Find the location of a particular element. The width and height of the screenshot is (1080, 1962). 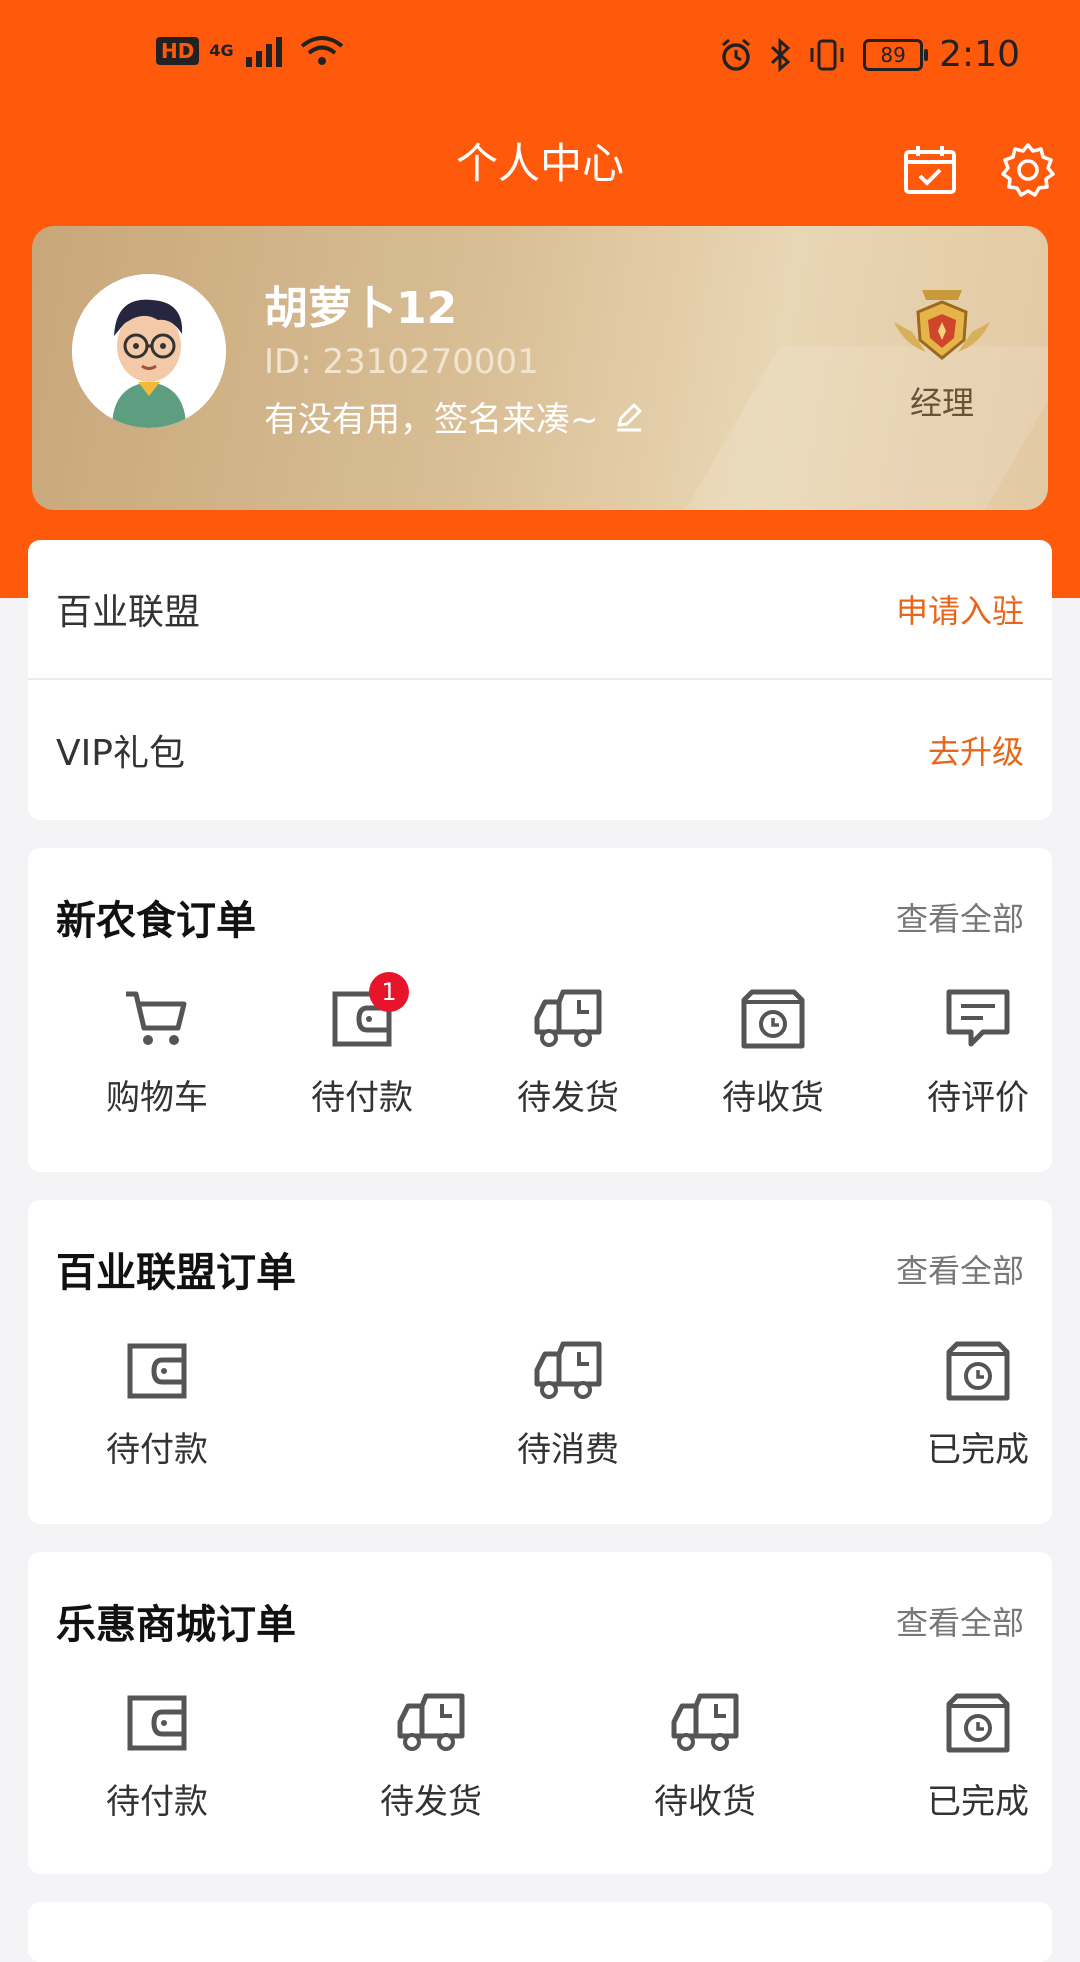

item-label: 待评价 is located at coordinates (978, 1098).